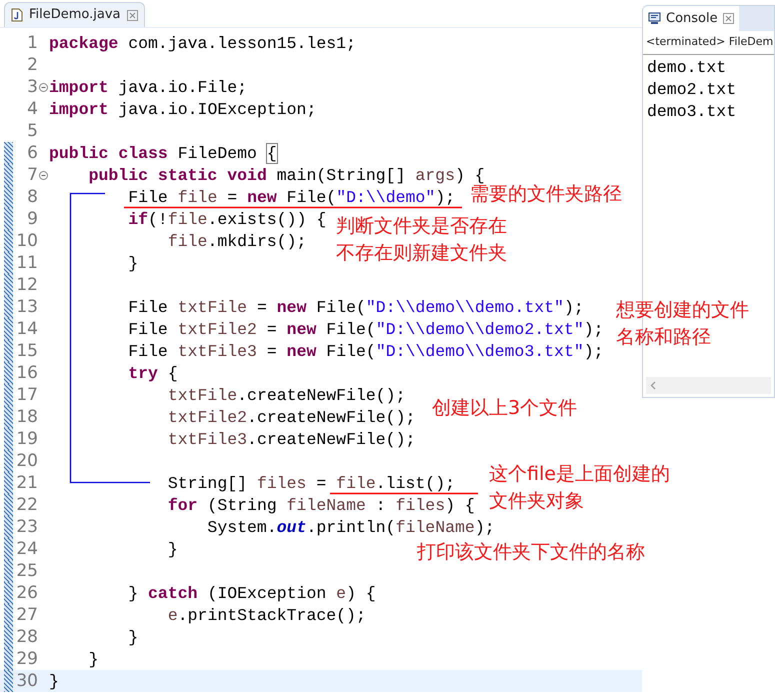 This screenshot has width=775, height=698. What do you see at coordinates (32, 65) in the screenshot?
I see `line-number: 2` at bounding box center [32, 65].